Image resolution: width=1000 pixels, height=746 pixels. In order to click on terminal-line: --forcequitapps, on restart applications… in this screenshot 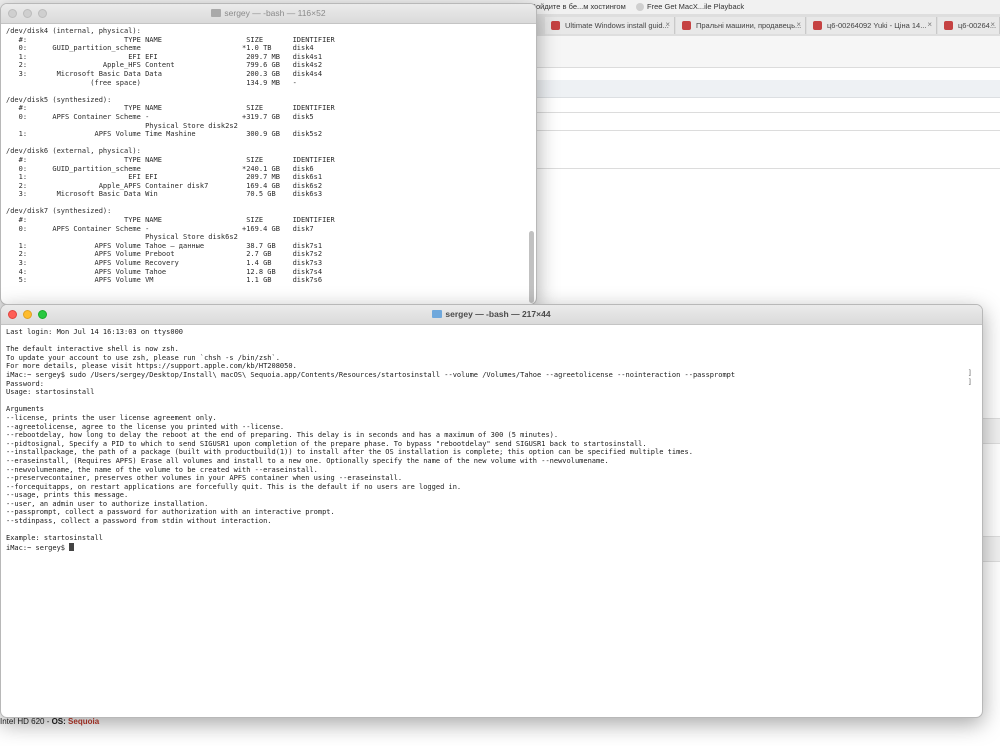, I will do `click(234, 486)`.